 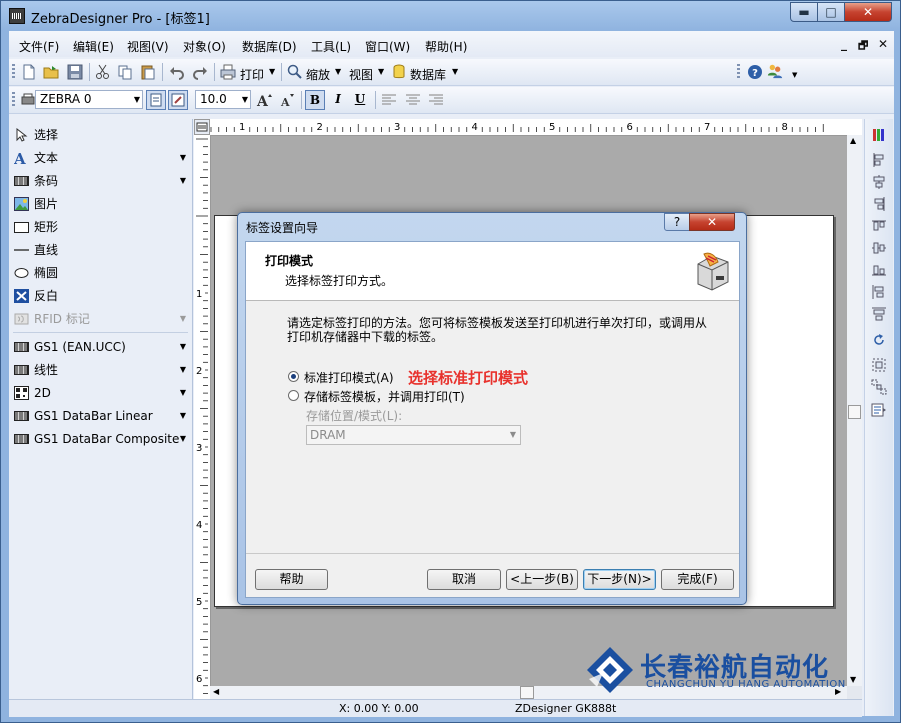 What do you see at coordinates (93, 46) in the screenshot?
I see `menu-edit: 编辑(E)` at bounding box center [93, 46].